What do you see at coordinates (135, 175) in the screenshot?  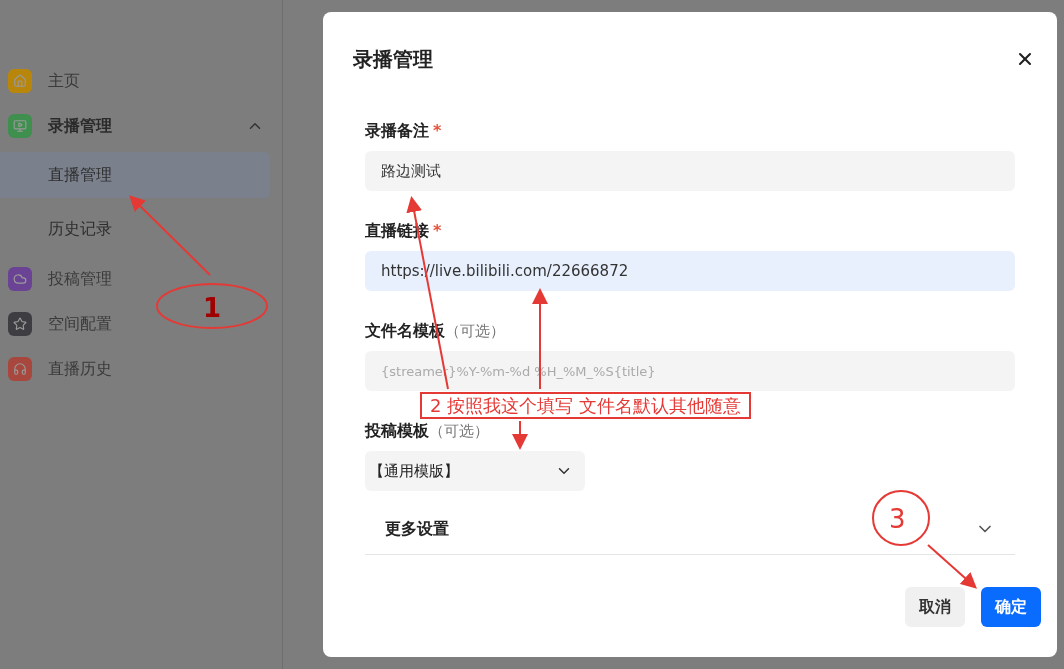 I see `sidebar-subitem: 直播管理` at bounding box center [135, 175].